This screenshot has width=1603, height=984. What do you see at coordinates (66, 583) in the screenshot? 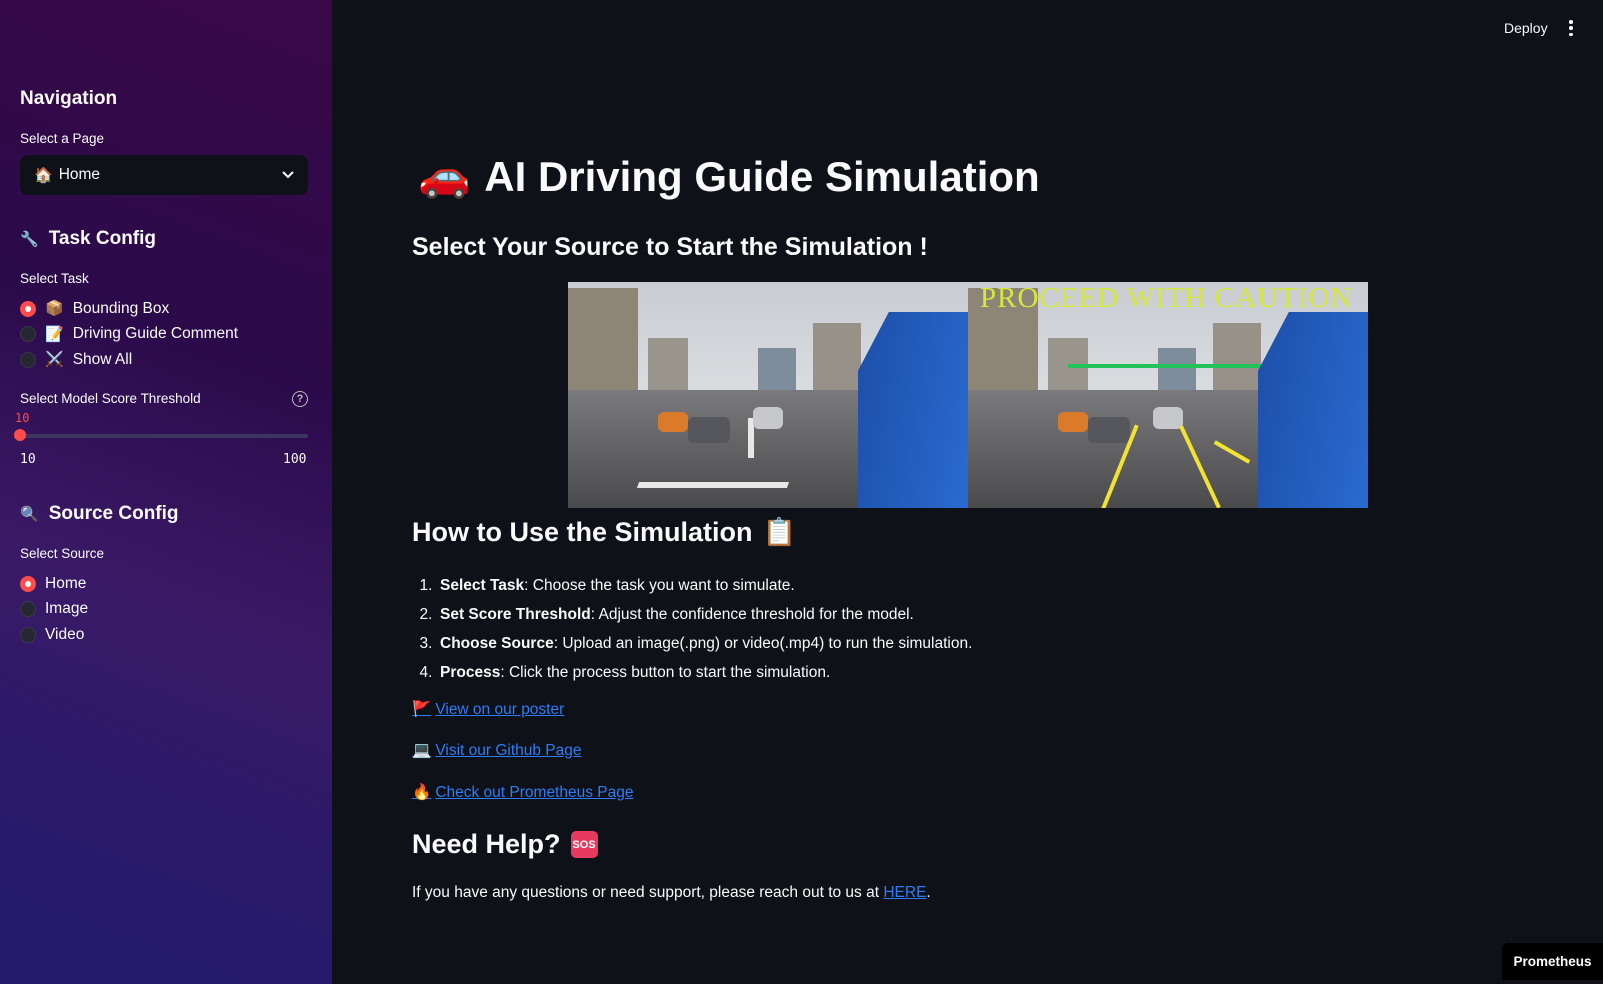
I see `source-option-label: Home` at bounding box center [66, 583].